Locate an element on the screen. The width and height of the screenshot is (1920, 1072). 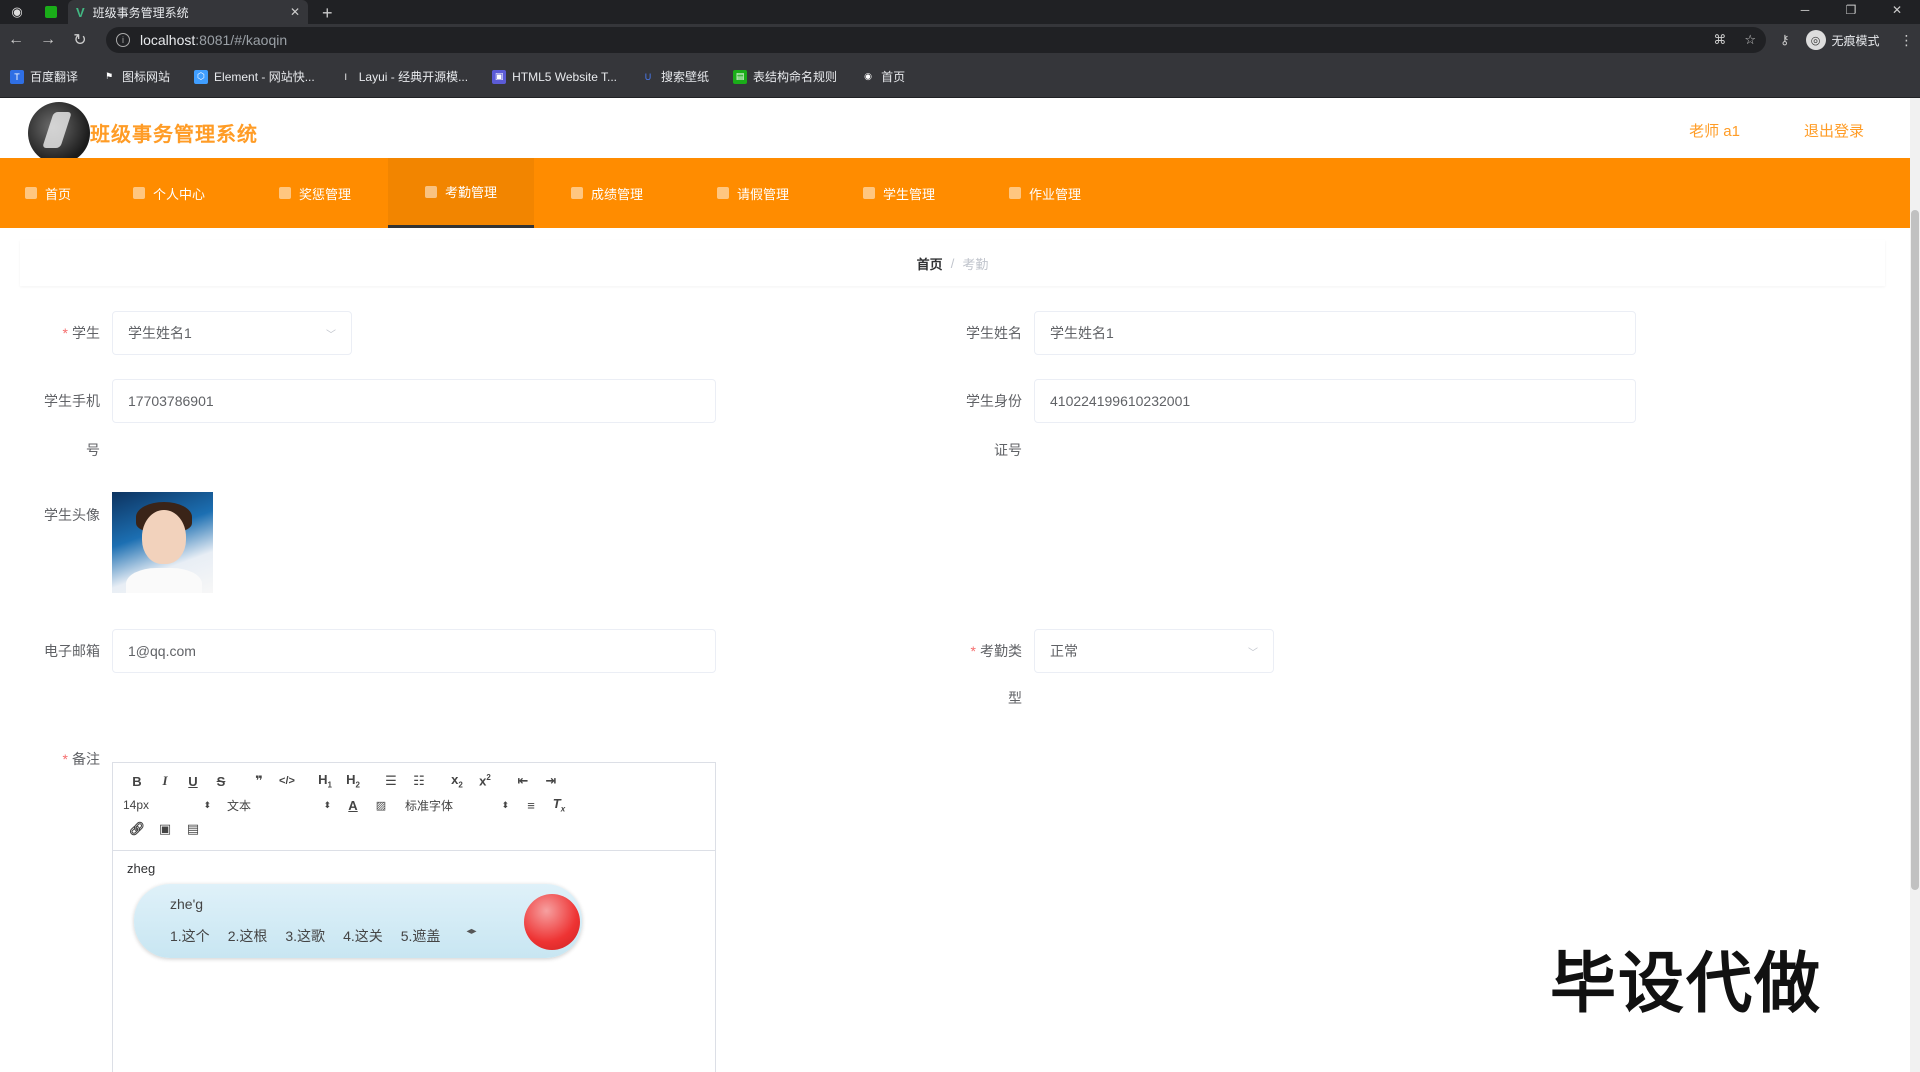
nav-item-homework: 作业管理 is located at coordinates (1045, 193).